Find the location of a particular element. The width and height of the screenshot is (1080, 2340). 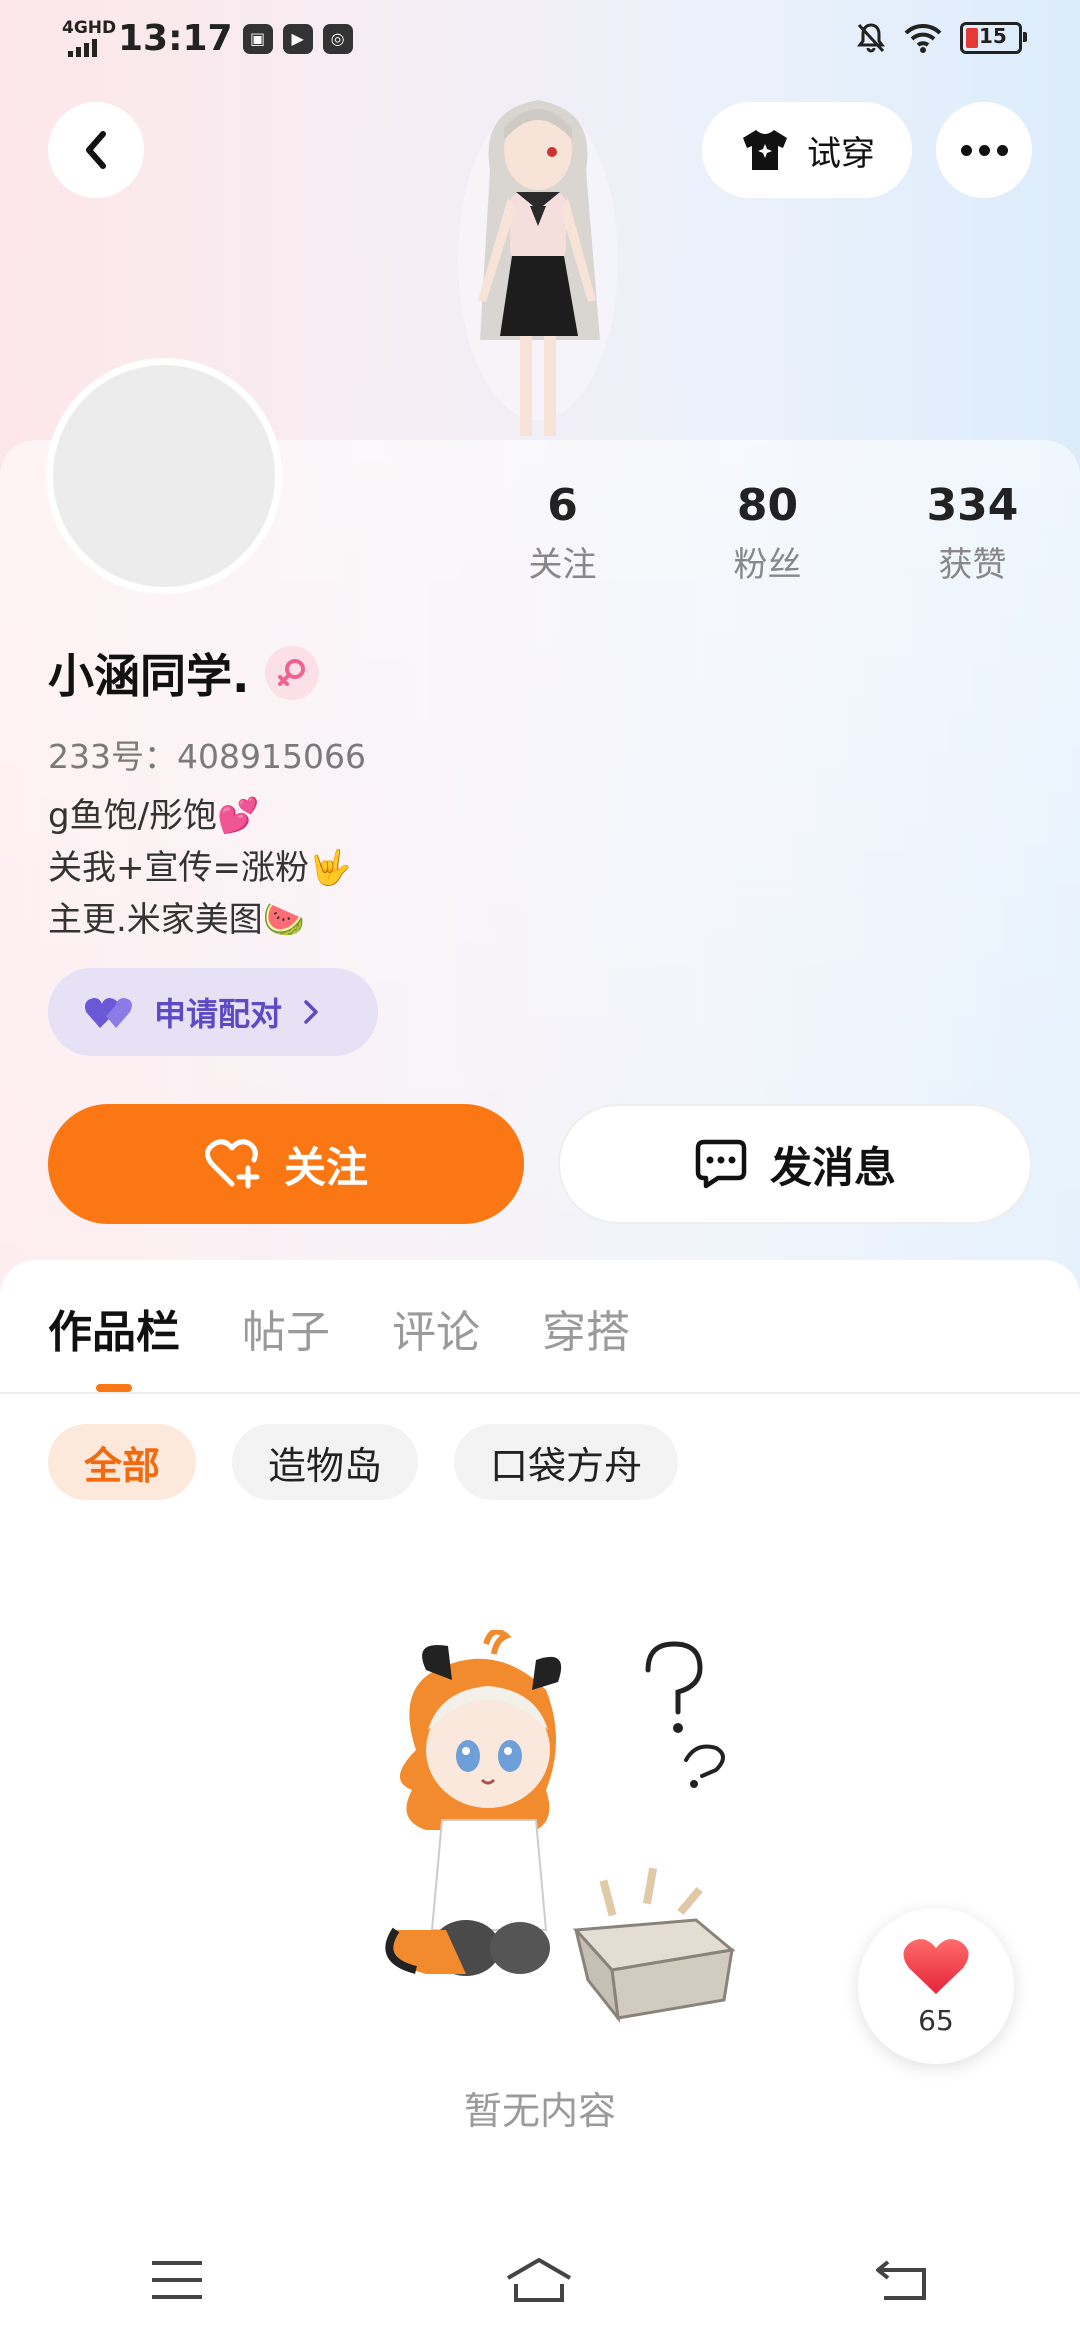

status-bar: 4GHD 13:17 ▣ ▶ ◎ 15 is located at coordinates (540, 45).